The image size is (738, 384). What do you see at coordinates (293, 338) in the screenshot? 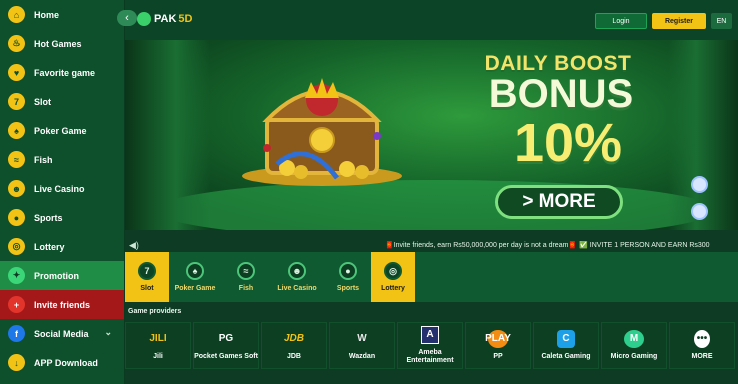
I see `jdb-logo: JDB` at bounding box center [293, 338].